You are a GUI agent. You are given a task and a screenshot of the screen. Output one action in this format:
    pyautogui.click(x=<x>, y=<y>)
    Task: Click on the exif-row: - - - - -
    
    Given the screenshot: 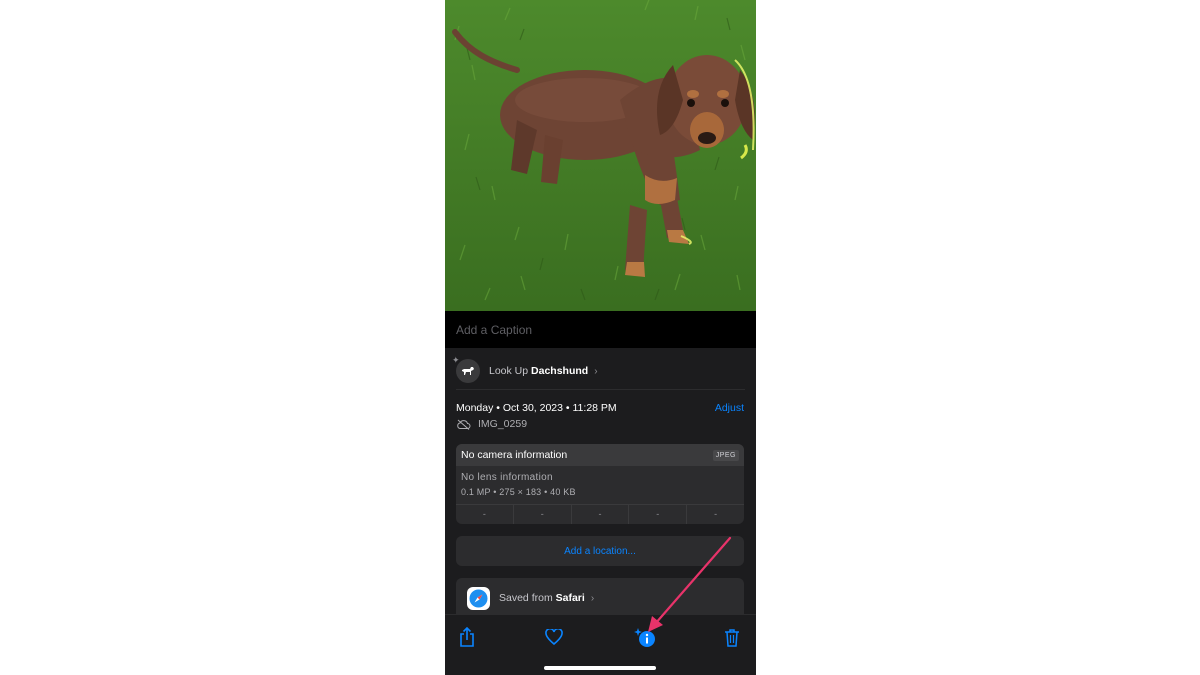 What is the action you would take?
    pyautogui.click(x=600, y=514)
    